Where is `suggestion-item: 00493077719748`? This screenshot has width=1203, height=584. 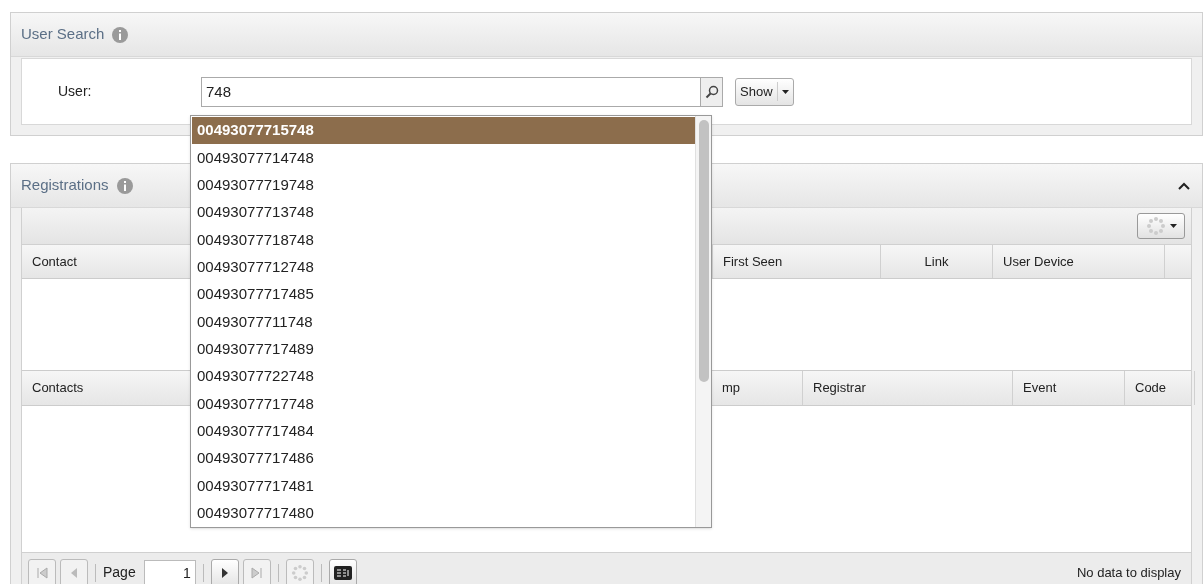
suggestion-item: 00493077719748 is located at coordinates (443, 185).